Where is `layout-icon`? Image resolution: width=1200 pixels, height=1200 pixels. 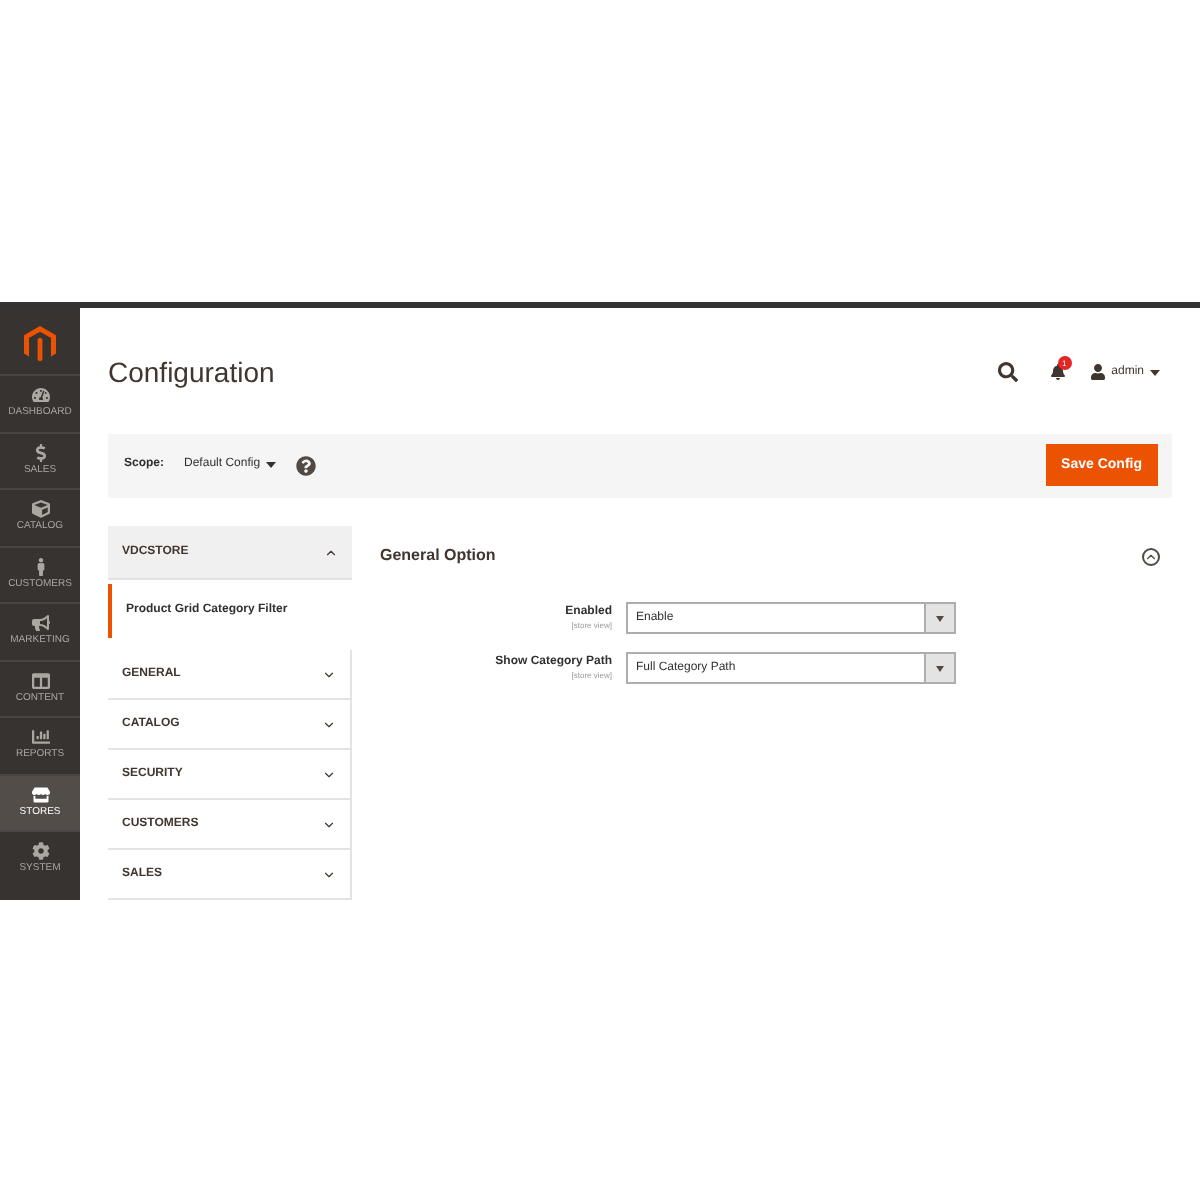
layout-icon is located at coordinates (40, 680).